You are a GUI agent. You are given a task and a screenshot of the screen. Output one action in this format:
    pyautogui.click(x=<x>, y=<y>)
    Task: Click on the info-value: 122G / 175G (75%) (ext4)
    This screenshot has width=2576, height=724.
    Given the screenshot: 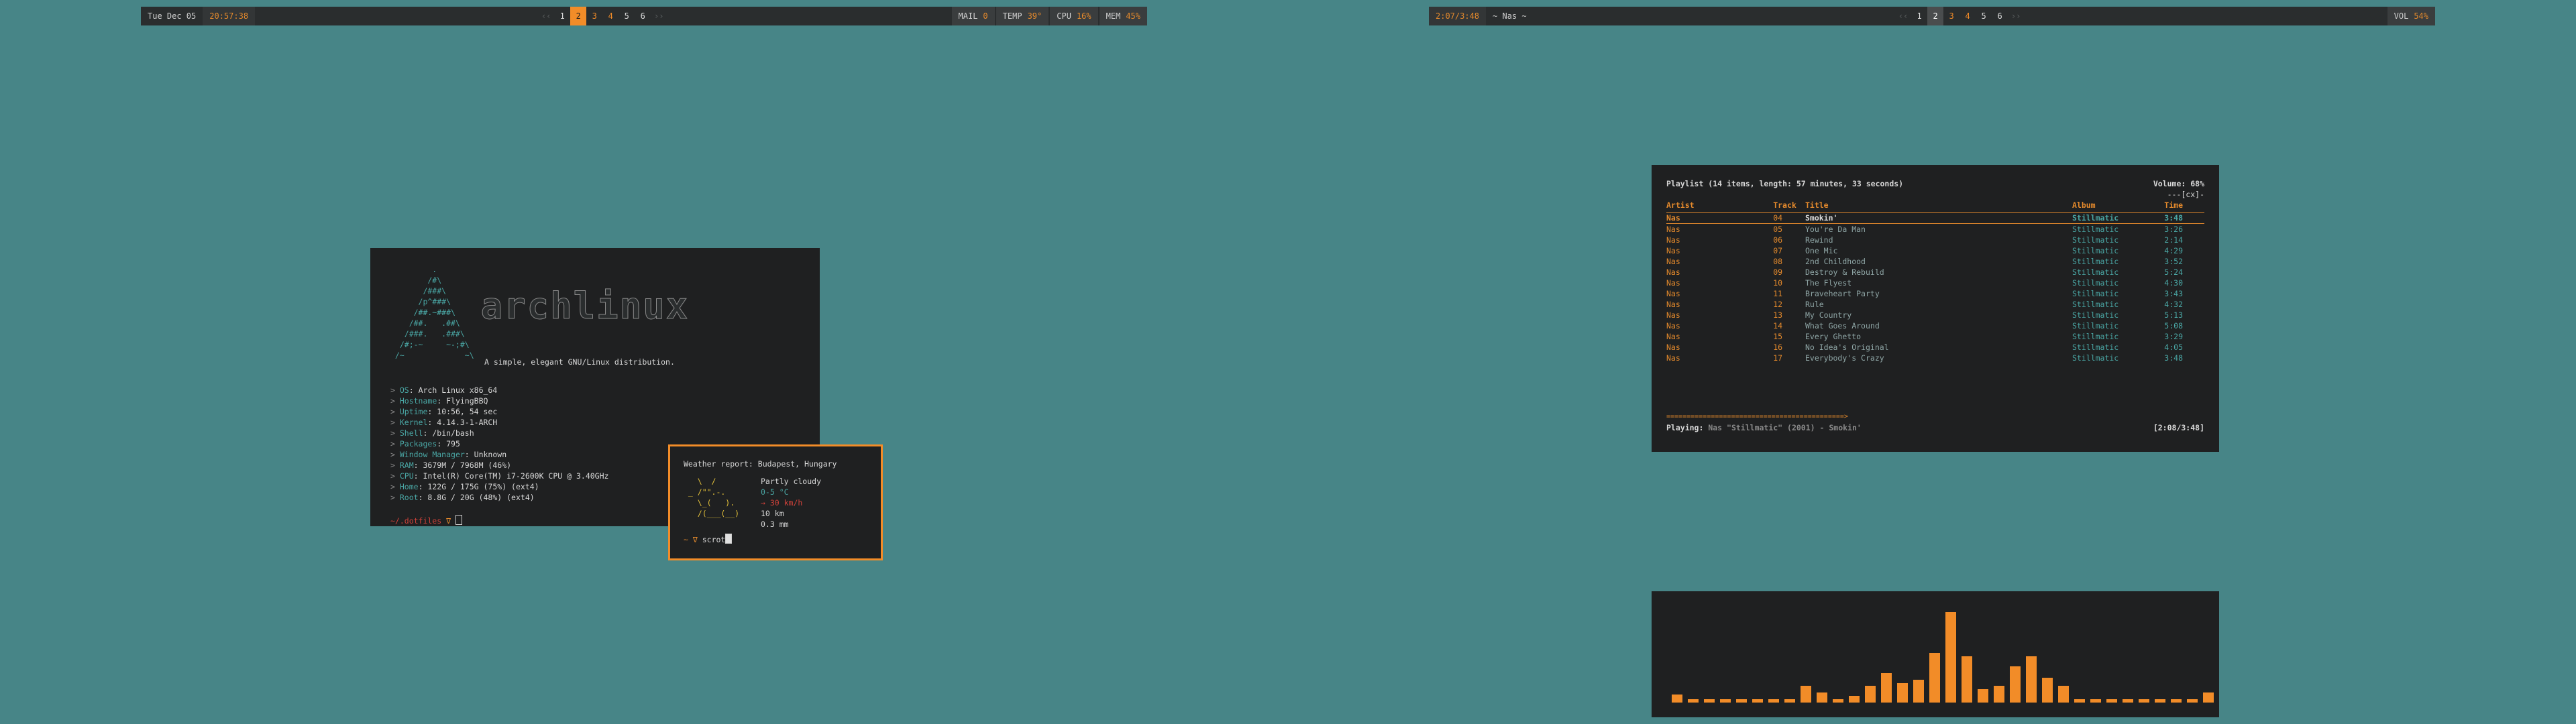 What is the action you would take?
    pyautogui.click(x=483, y=486)
    